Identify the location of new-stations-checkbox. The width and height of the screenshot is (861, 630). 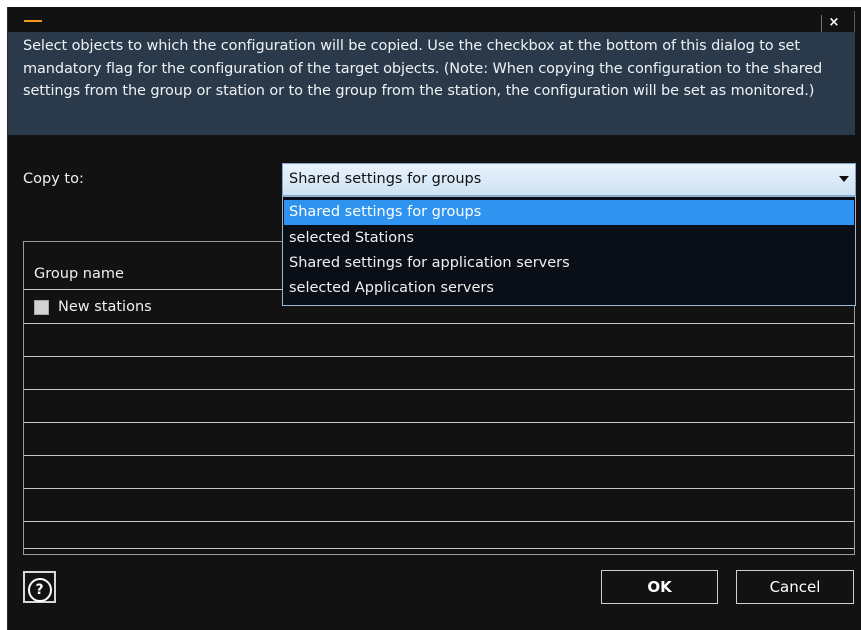
(41, 307).